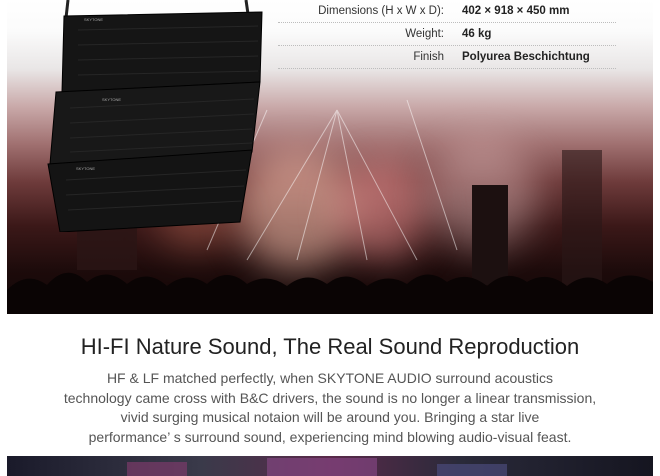  Describe the element at coordinates (516, 11) in the screenshot. I see `spec-value: 402 × 918 × 450 mm` at that location.